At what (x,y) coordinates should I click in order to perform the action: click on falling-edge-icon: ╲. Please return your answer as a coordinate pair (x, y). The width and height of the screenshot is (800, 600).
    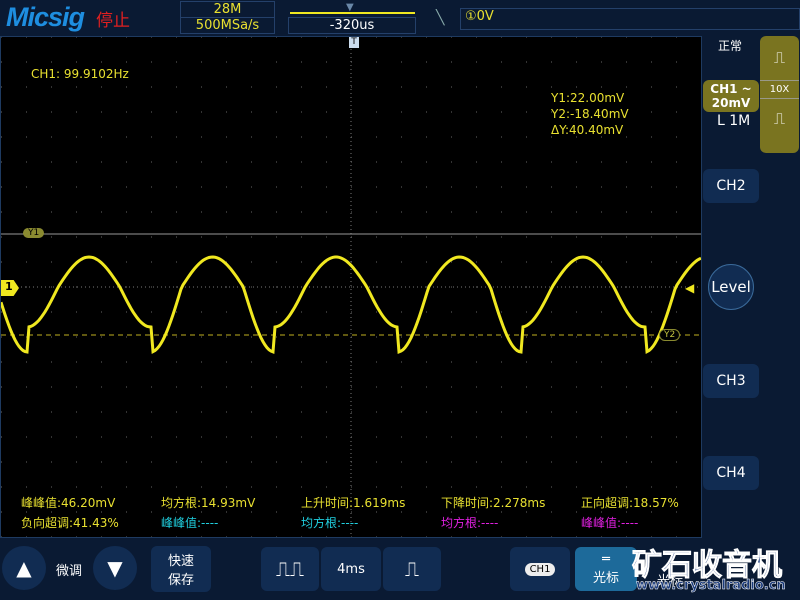
    Looking at the image, I should click on (440, 18).